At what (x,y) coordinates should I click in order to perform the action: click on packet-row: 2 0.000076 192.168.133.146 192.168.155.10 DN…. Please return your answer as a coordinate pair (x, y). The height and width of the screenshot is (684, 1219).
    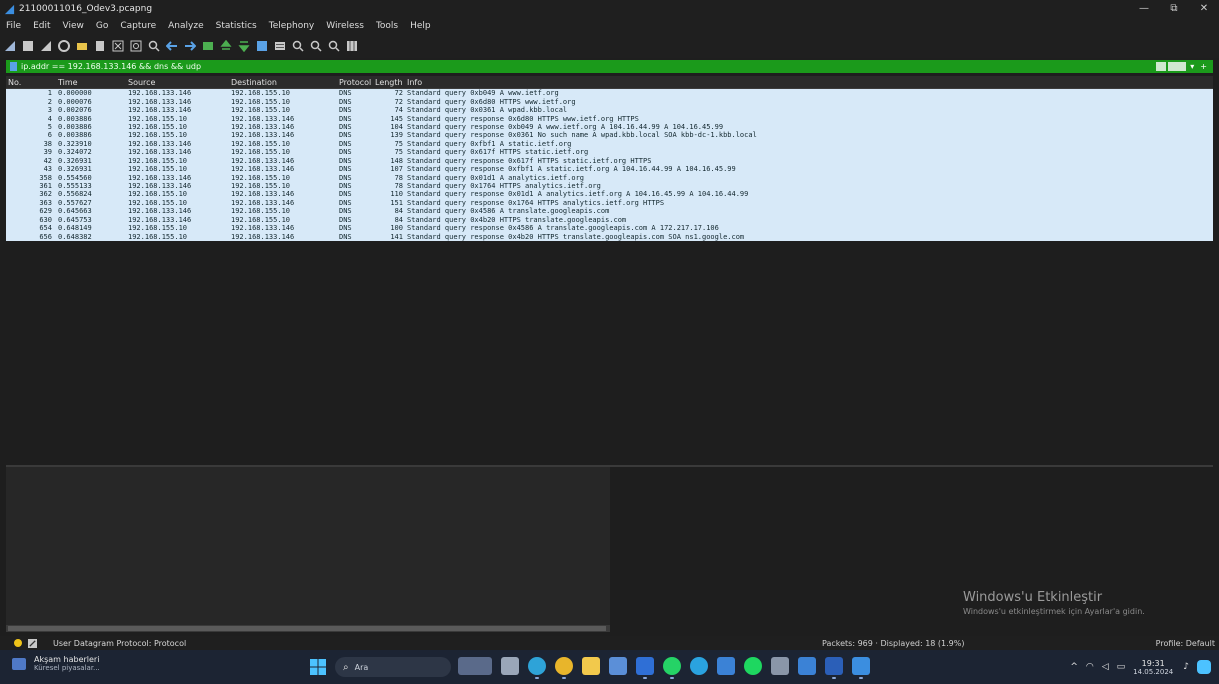
    Looking at the image, I should click on (609, 101).